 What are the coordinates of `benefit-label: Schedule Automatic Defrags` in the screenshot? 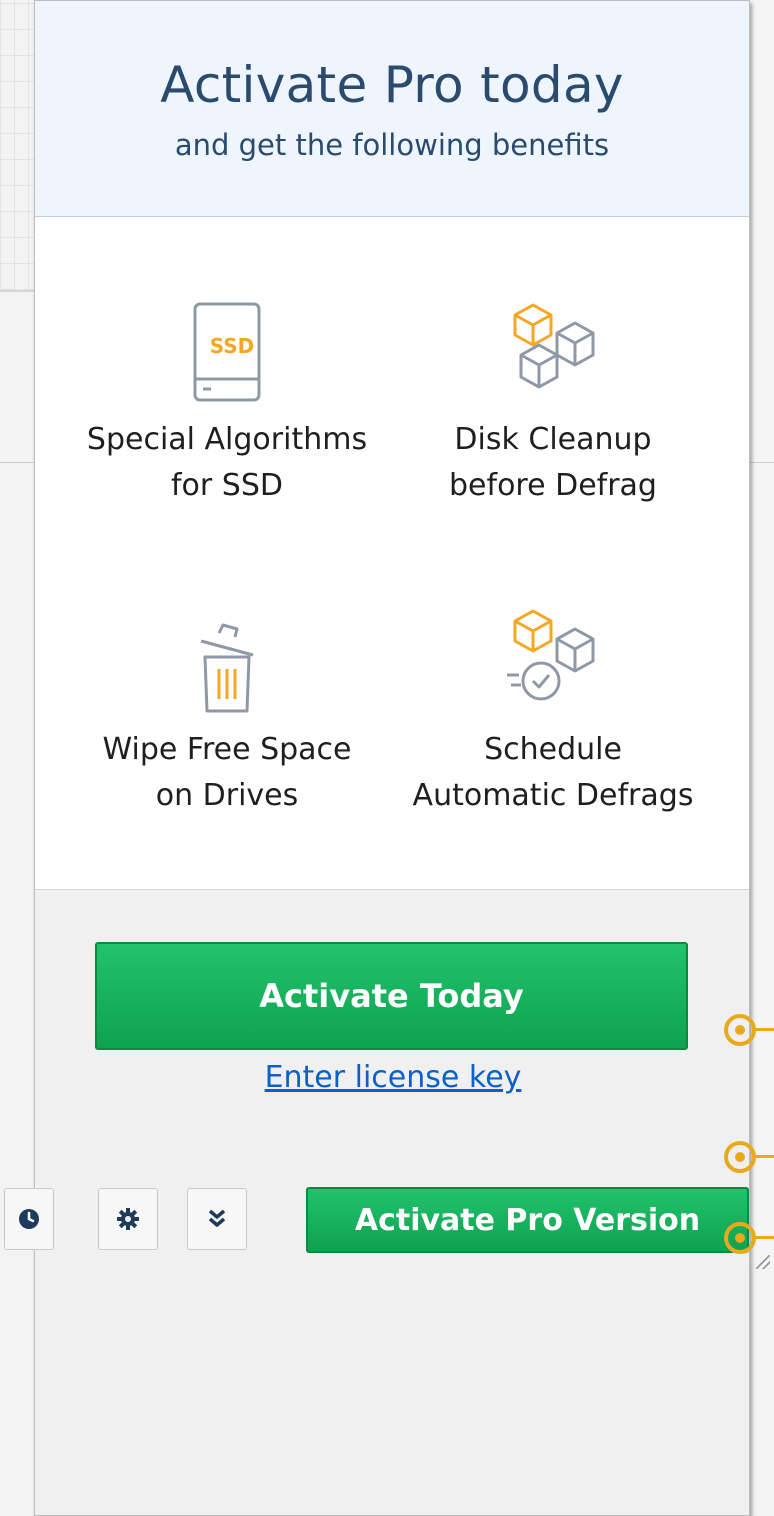 It's located at (553, 772).